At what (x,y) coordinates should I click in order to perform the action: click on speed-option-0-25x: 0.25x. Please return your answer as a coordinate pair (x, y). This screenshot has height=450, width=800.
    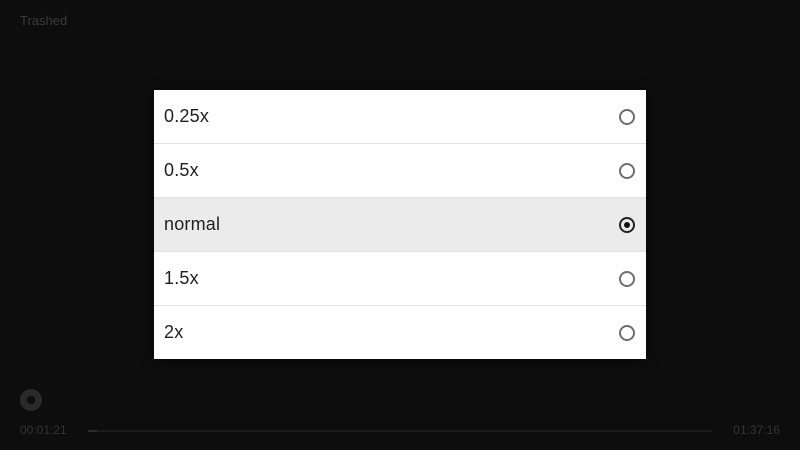
    Looking at the image, I should click on (400, 117).